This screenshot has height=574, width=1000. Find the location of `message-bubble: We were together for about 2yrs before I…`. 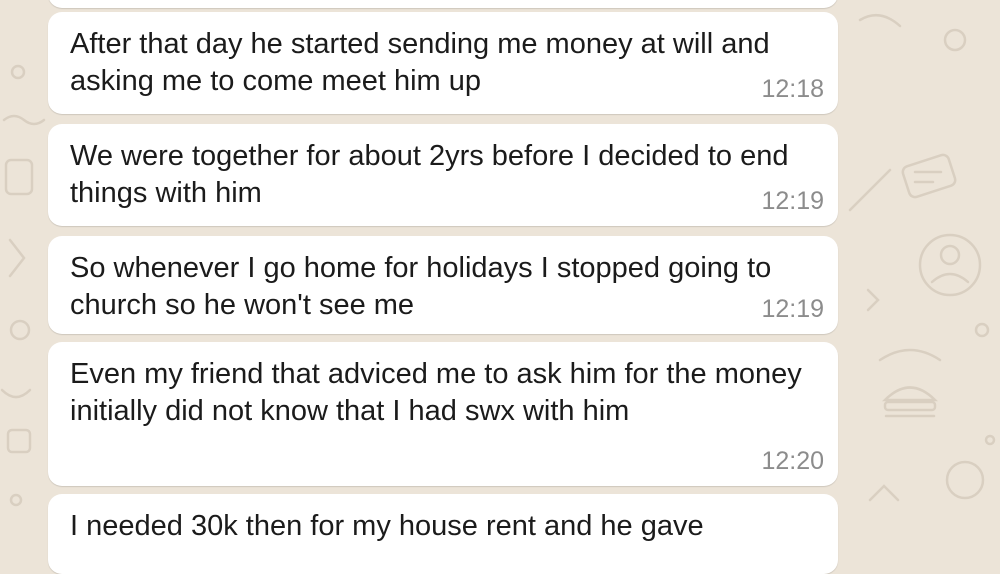

message-bubble: We were together for about 2yrs before I… is located at coordinates (443, 175).